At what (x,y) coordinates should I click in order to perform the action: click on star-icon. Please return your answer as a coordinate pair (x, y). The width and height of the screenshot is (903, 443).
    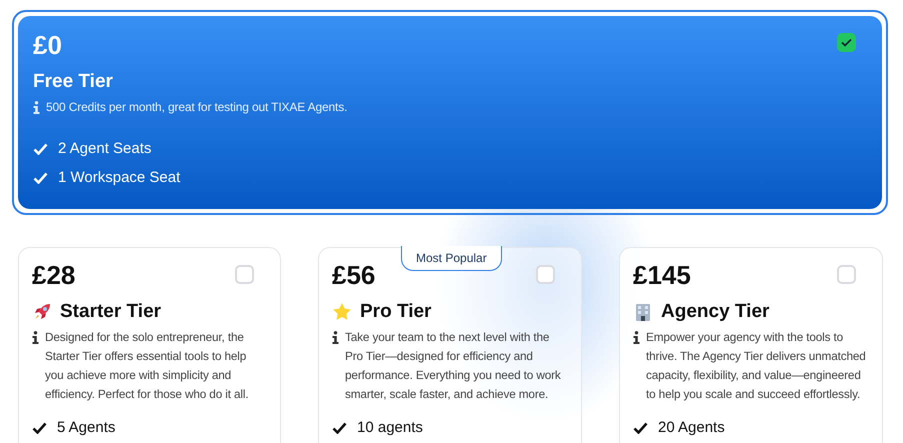
    Looking at the image, I should click on (342, 312).